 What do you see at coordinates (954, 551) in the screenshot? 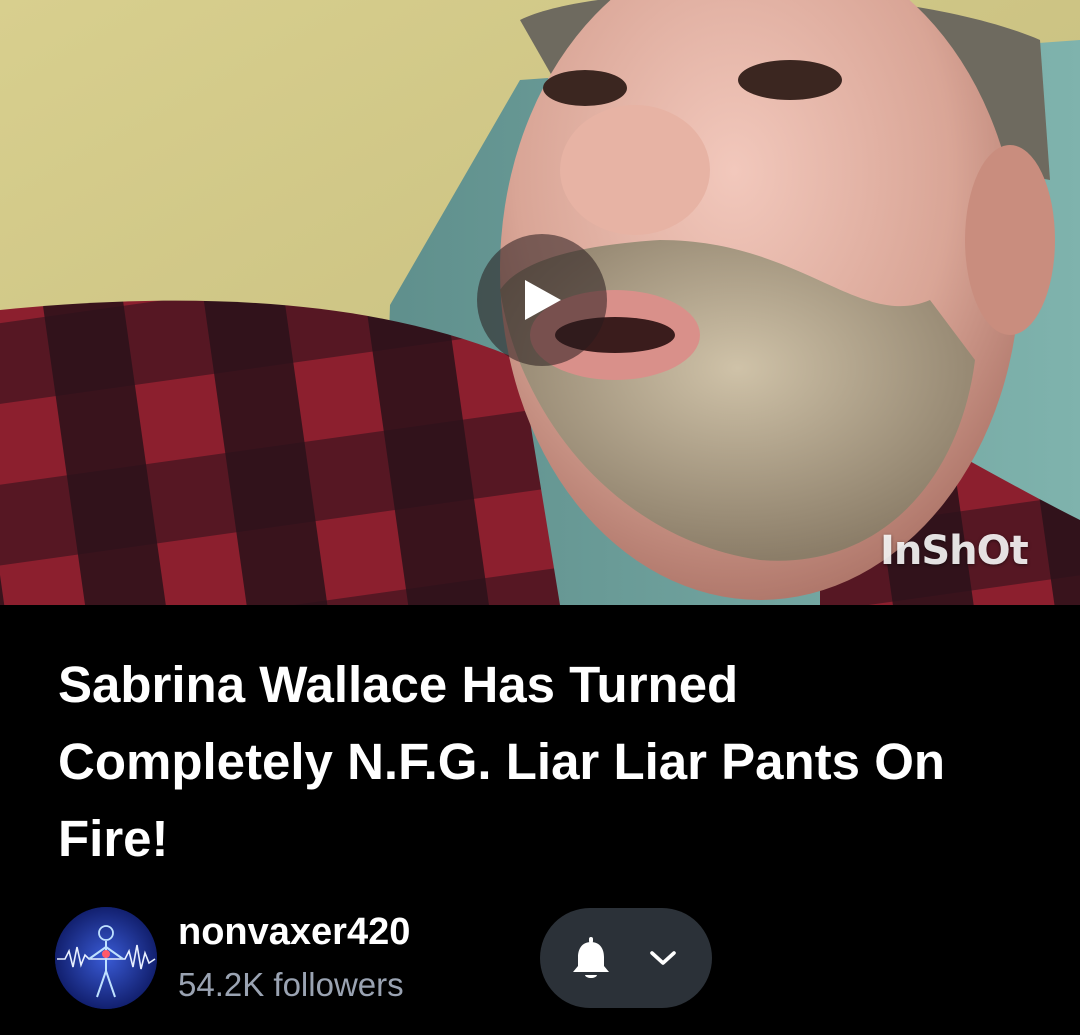
I see `inshot-watermark: InShOt` at bounding box center [954, 551].